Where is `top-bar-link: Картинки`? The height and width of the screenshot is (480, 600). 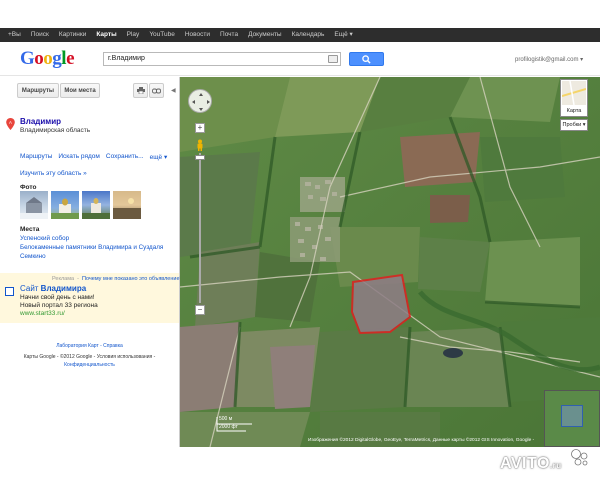 top-bar-link: Картинки is located at coordinates (73, 35).